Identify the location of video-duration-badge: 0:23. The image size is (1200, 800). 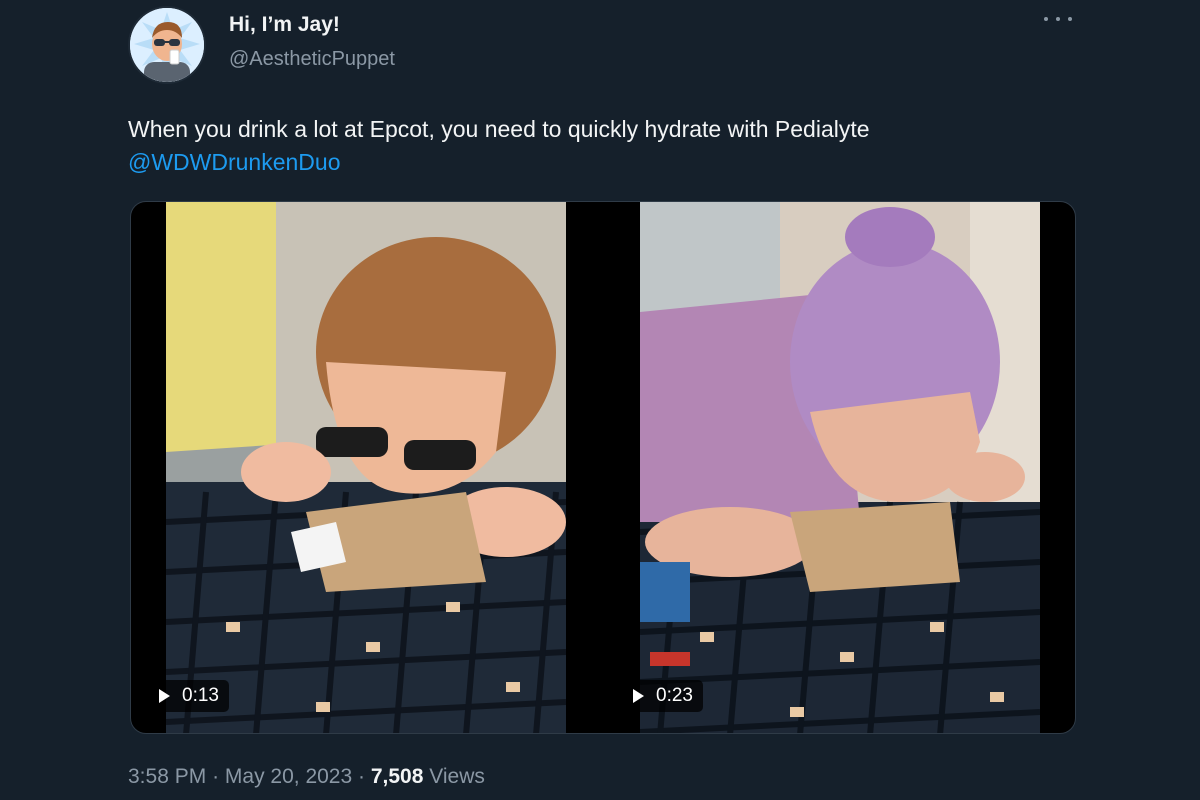
(664, 696).